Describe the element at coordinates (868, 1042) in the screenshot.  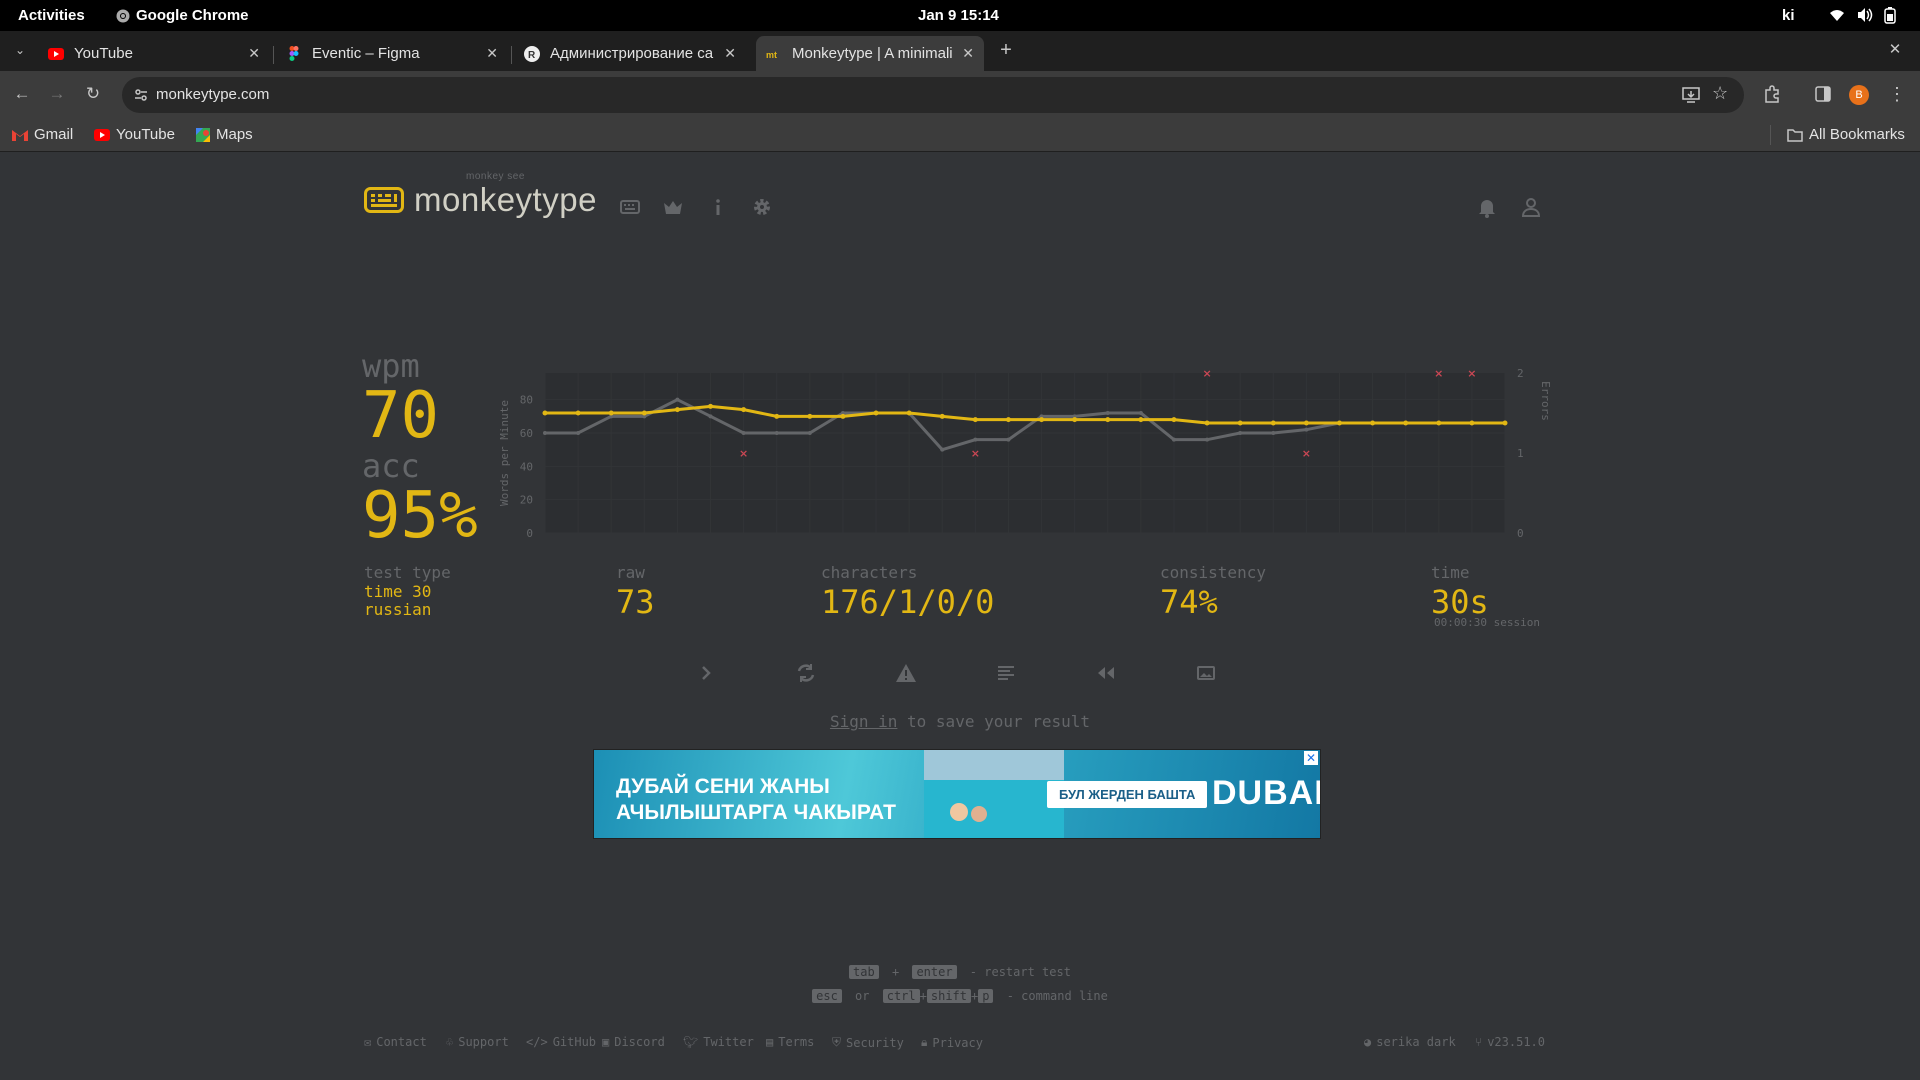
I see `footer-security: ⛨ Security` at that location.